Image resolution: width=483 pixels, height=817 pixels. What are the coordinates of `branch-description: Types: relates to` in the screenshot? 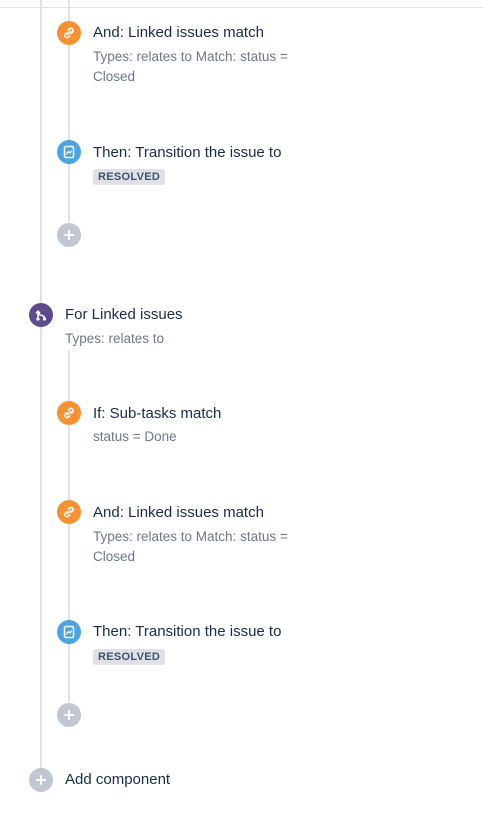 It's located at (115, 338).